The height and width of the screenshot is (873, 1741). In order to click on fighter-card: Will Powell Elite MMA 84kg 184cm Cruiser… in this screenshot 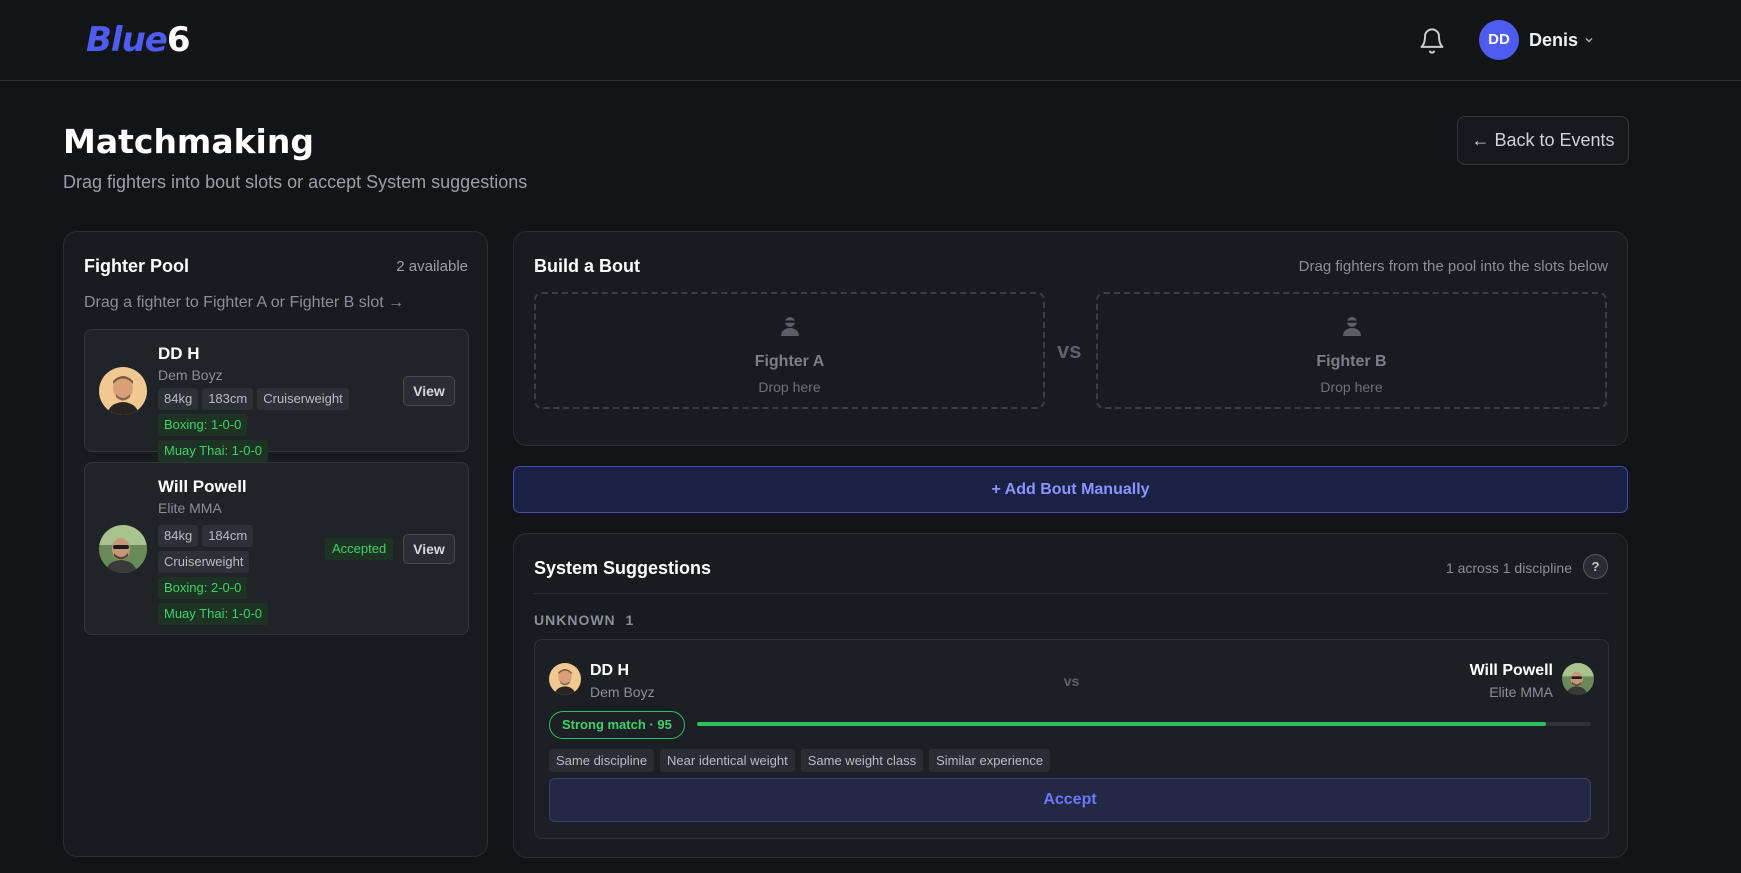, I will do `click(276, 548)`.